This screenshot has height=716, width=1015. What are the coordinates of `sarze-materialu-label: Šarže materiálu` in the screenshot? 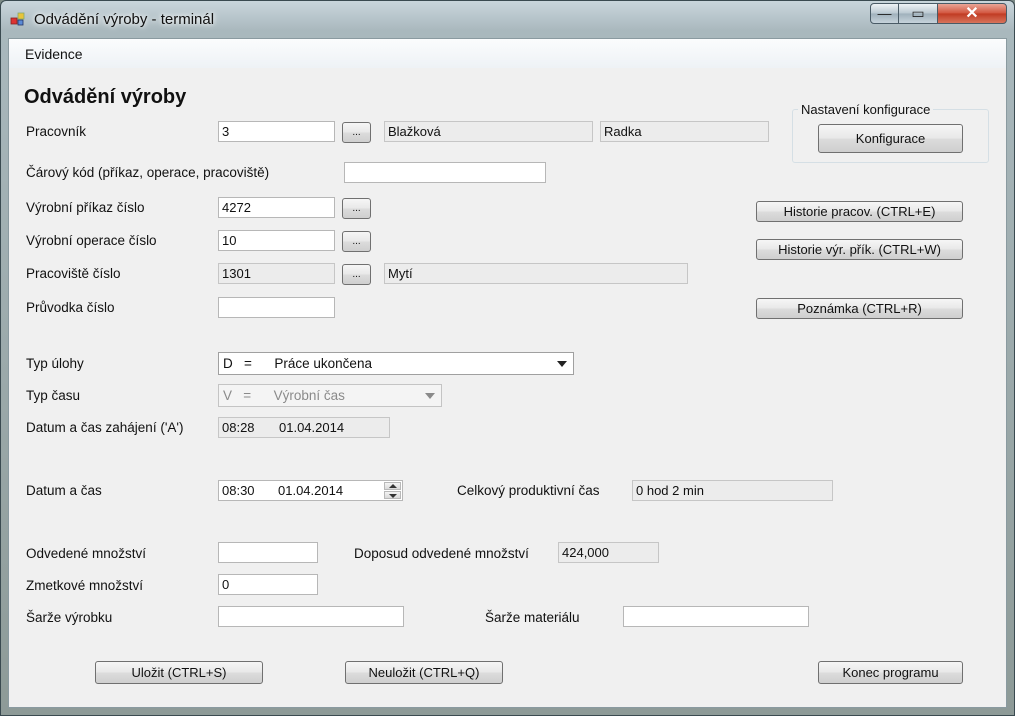 It's located at (532, 617).